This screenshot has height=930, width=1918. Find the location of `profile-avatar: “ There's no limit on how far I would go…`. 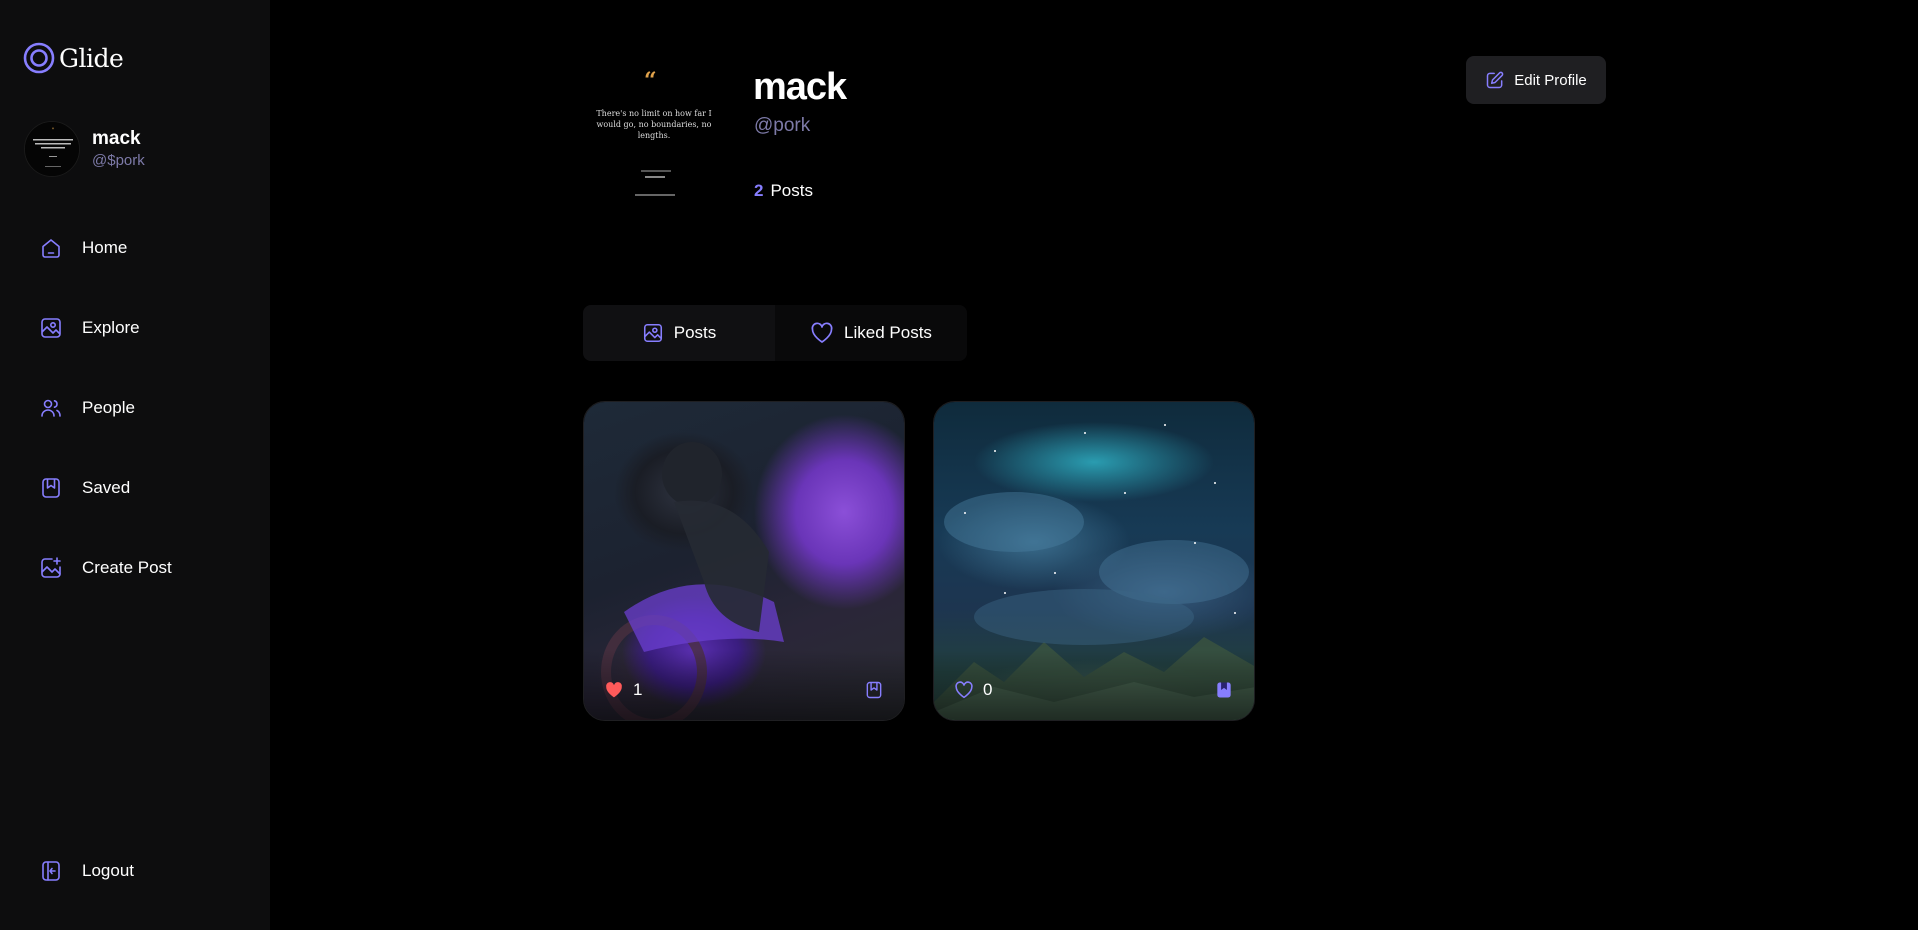

profile-avatar: “ There's no limit on how far I would go… is located at coordinates (654, 131).